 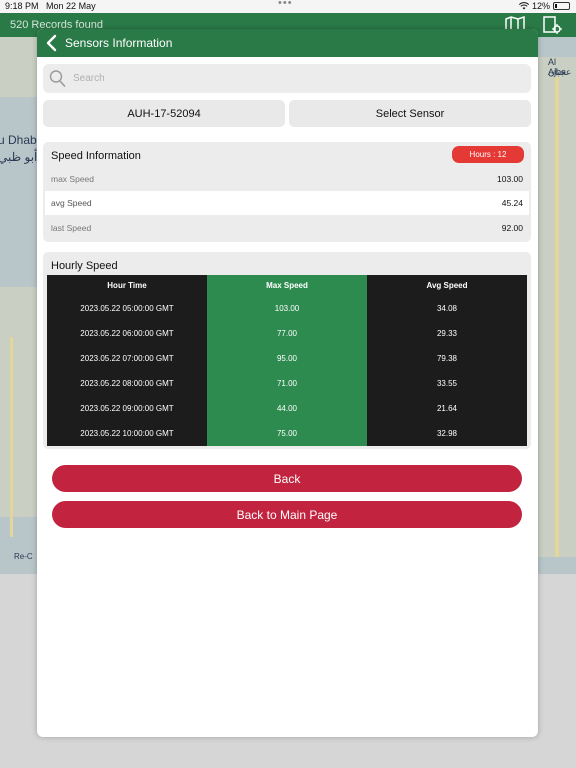 I want to click on table-cell: 77.00, so click(x=287, y=333).